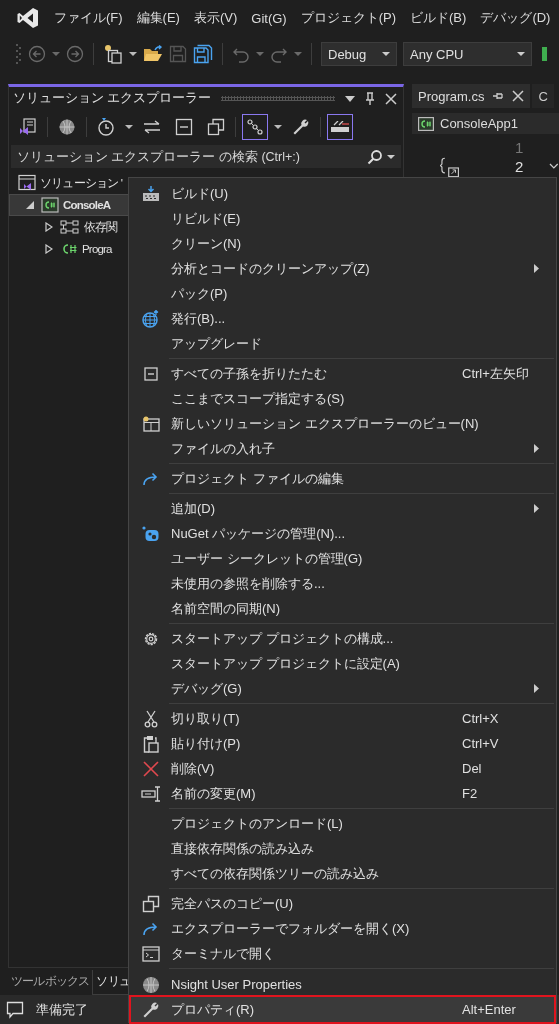 The width and height of the screenshot is (559, 1024). What do you see at coordinates (472, 768) in the screenshot?
I see `shortcut-text: Del` at bounding box center [472, 768].